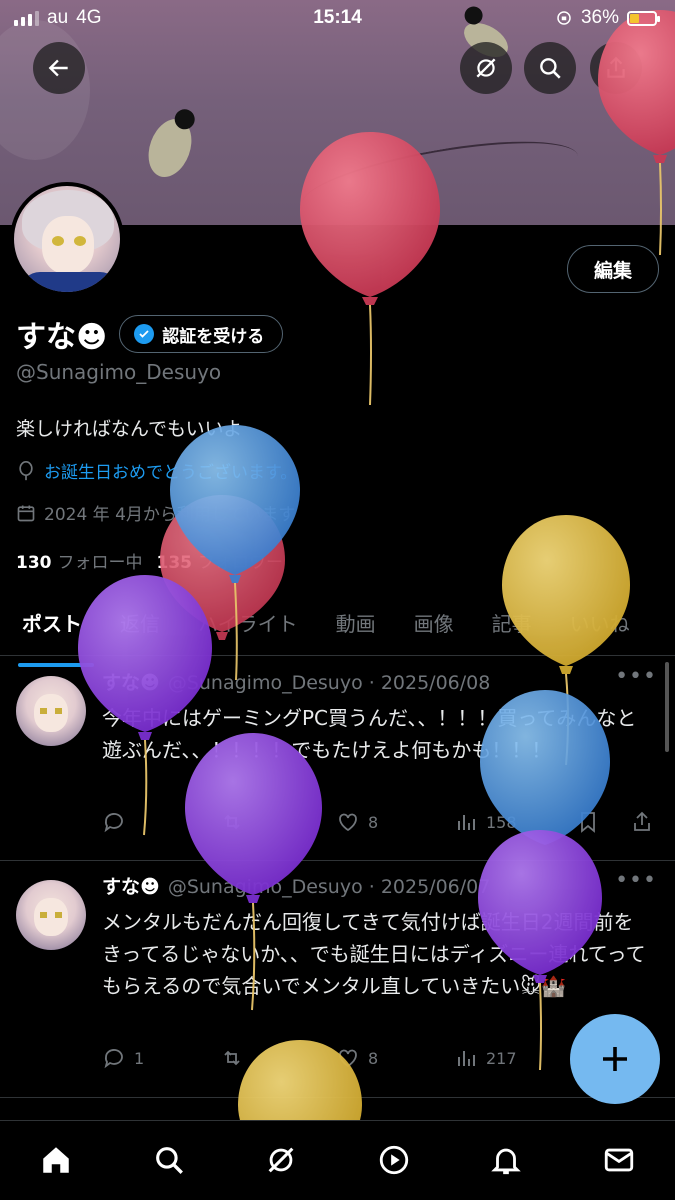 This screenshot has width=675, height=1200. I want to click on views-button: 158, so click(515, 822).